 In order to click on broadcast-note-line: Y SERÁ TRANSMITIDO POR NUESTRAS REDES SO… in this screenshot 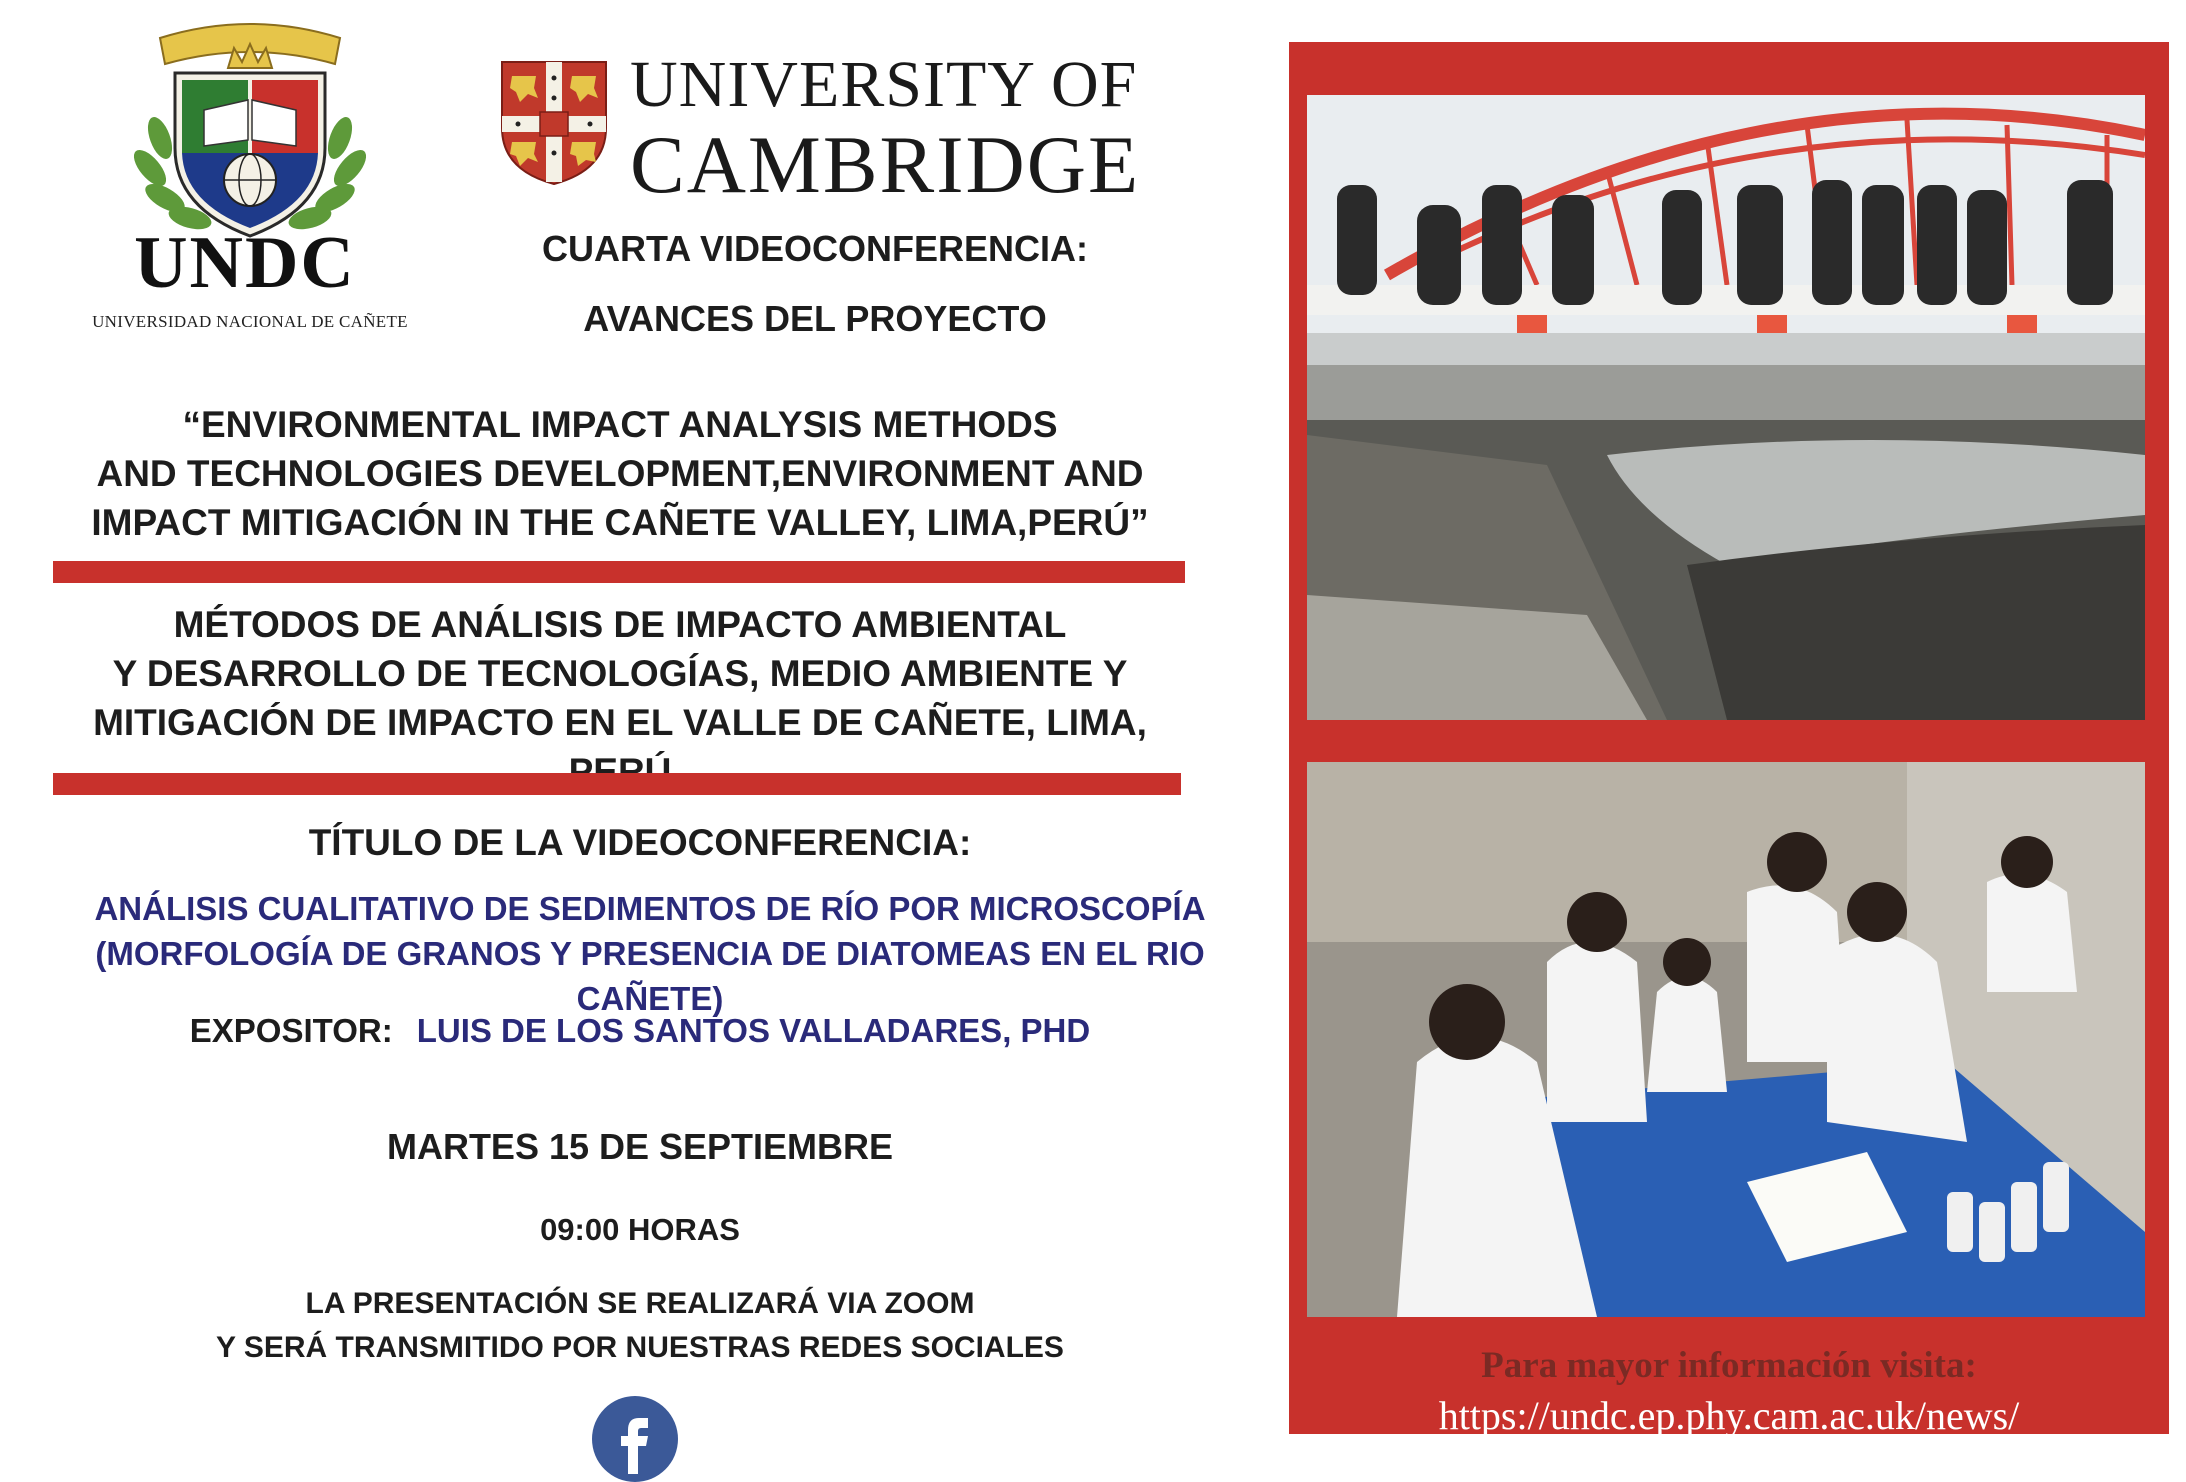, I will do `click(640, 1347)`.